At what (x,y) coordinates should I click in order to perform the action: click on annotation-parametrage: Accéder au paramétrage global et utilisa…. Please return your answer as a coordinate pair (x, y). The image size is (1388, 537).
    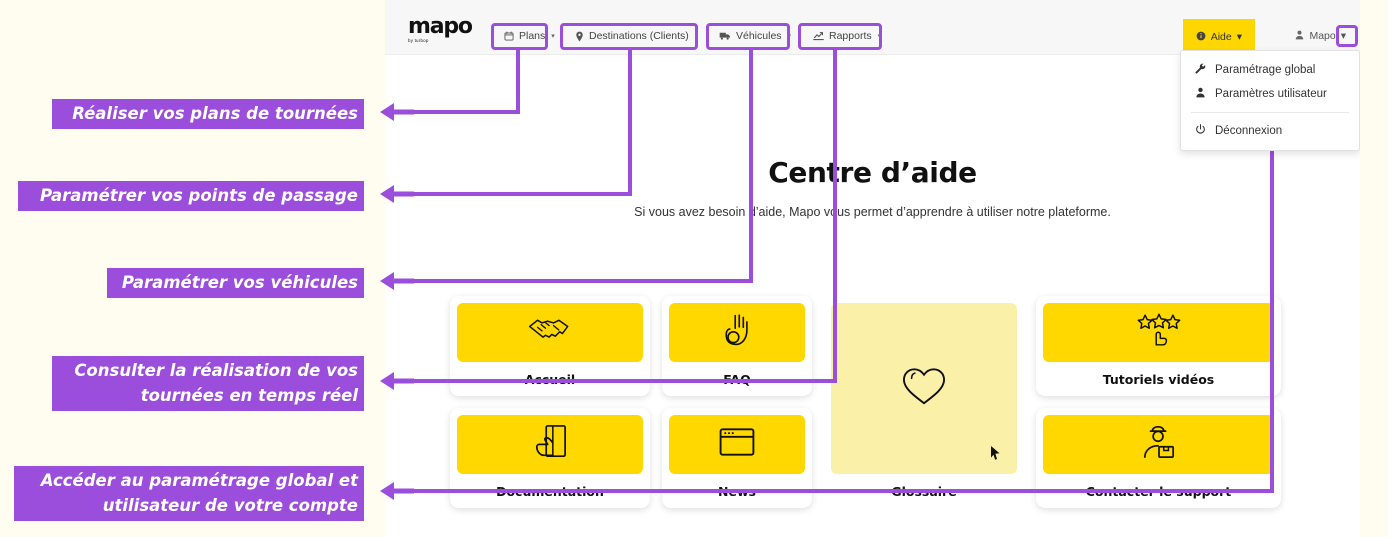
    Looking at the image, I should click on (189, 493).